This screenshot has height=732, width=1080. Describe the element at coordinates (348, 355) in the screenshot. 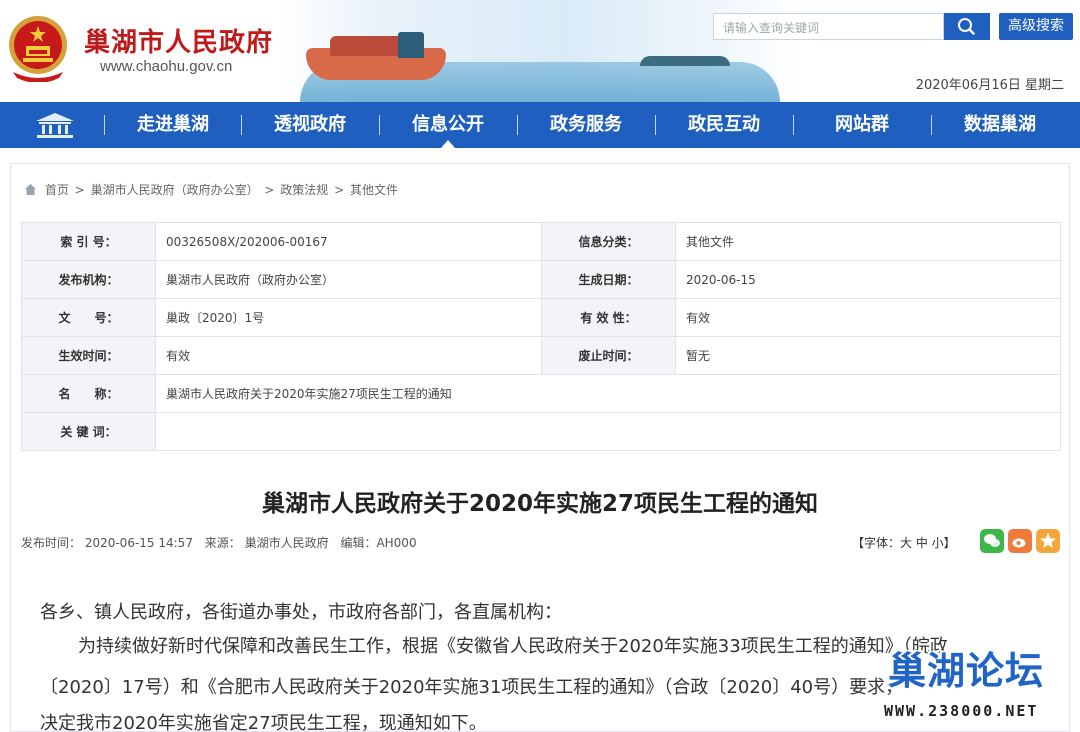

I see `effective-value: 有效` at that location.